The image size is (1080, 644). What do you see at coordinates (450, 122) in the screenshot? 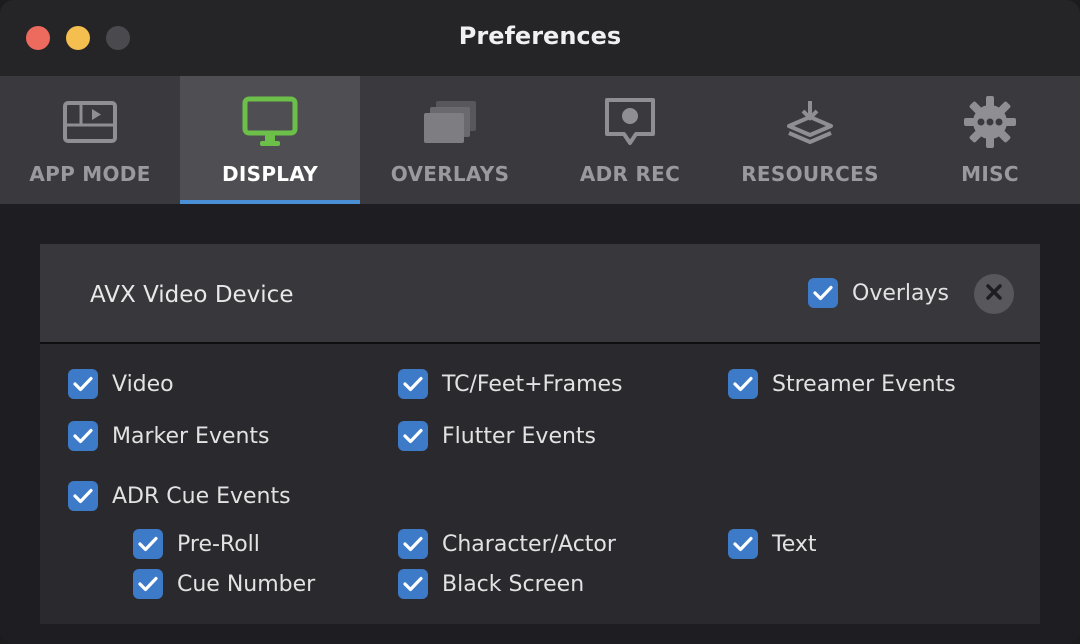
I see `overlays-stack-icon` at bounding box center [450, 122].